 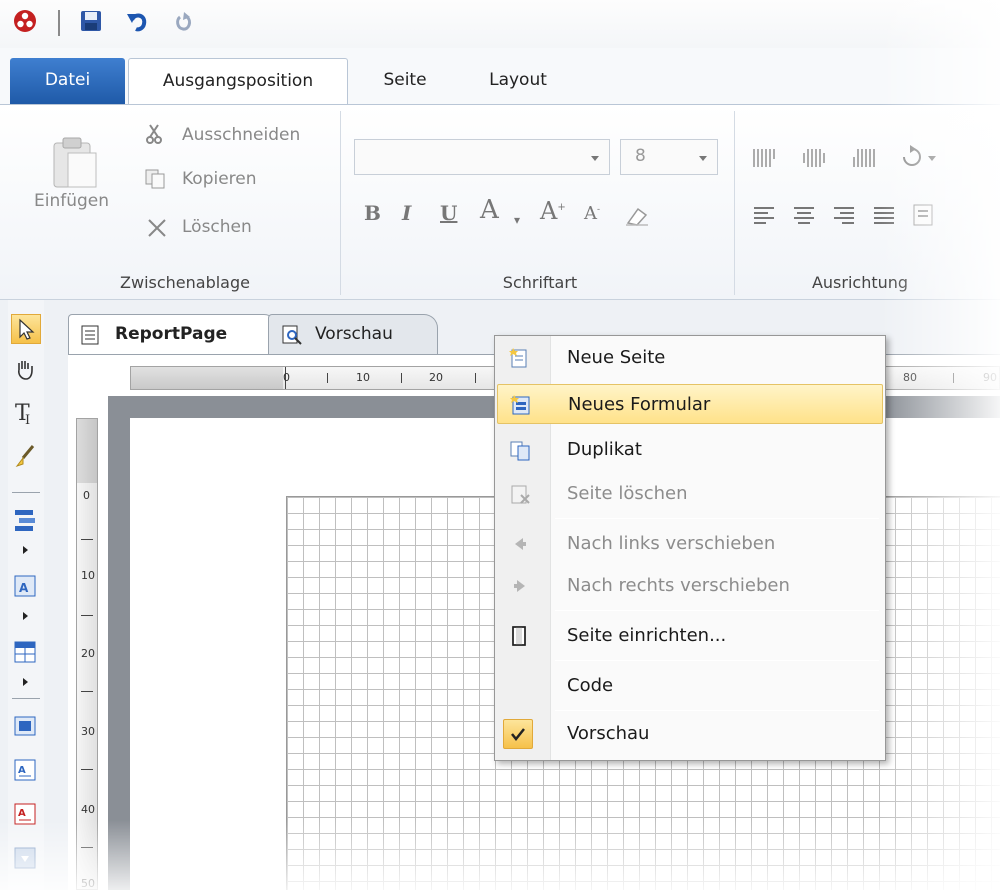 I want to click on checked-indicator, so click(x=518, y=734).